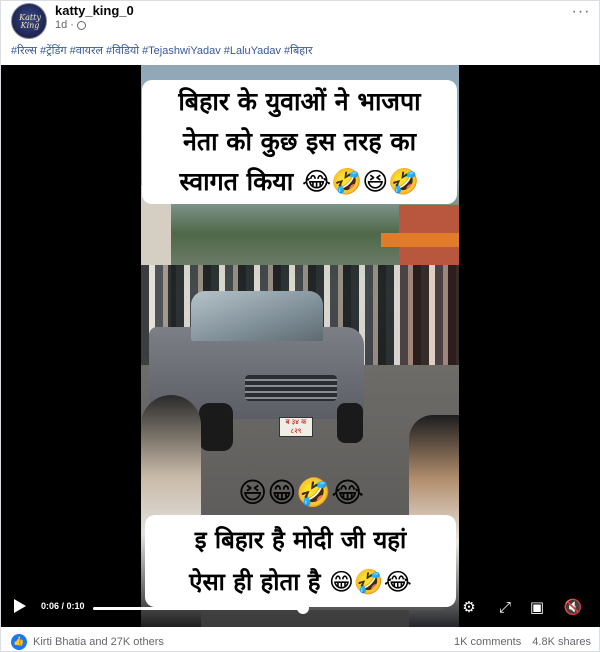 The height and width of the screenshot is (652, 600). Describe the element at coordinates (581, 13) in the screenshot. I see `more-dots-icon: ···` at that location.